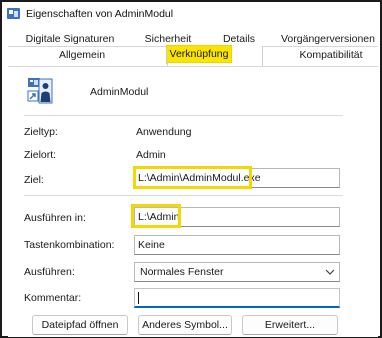 The height and width of the screenshot is (338, 382). I want to click on ausfuehren-selected-value: Normales Fenster, so click(182, 272).